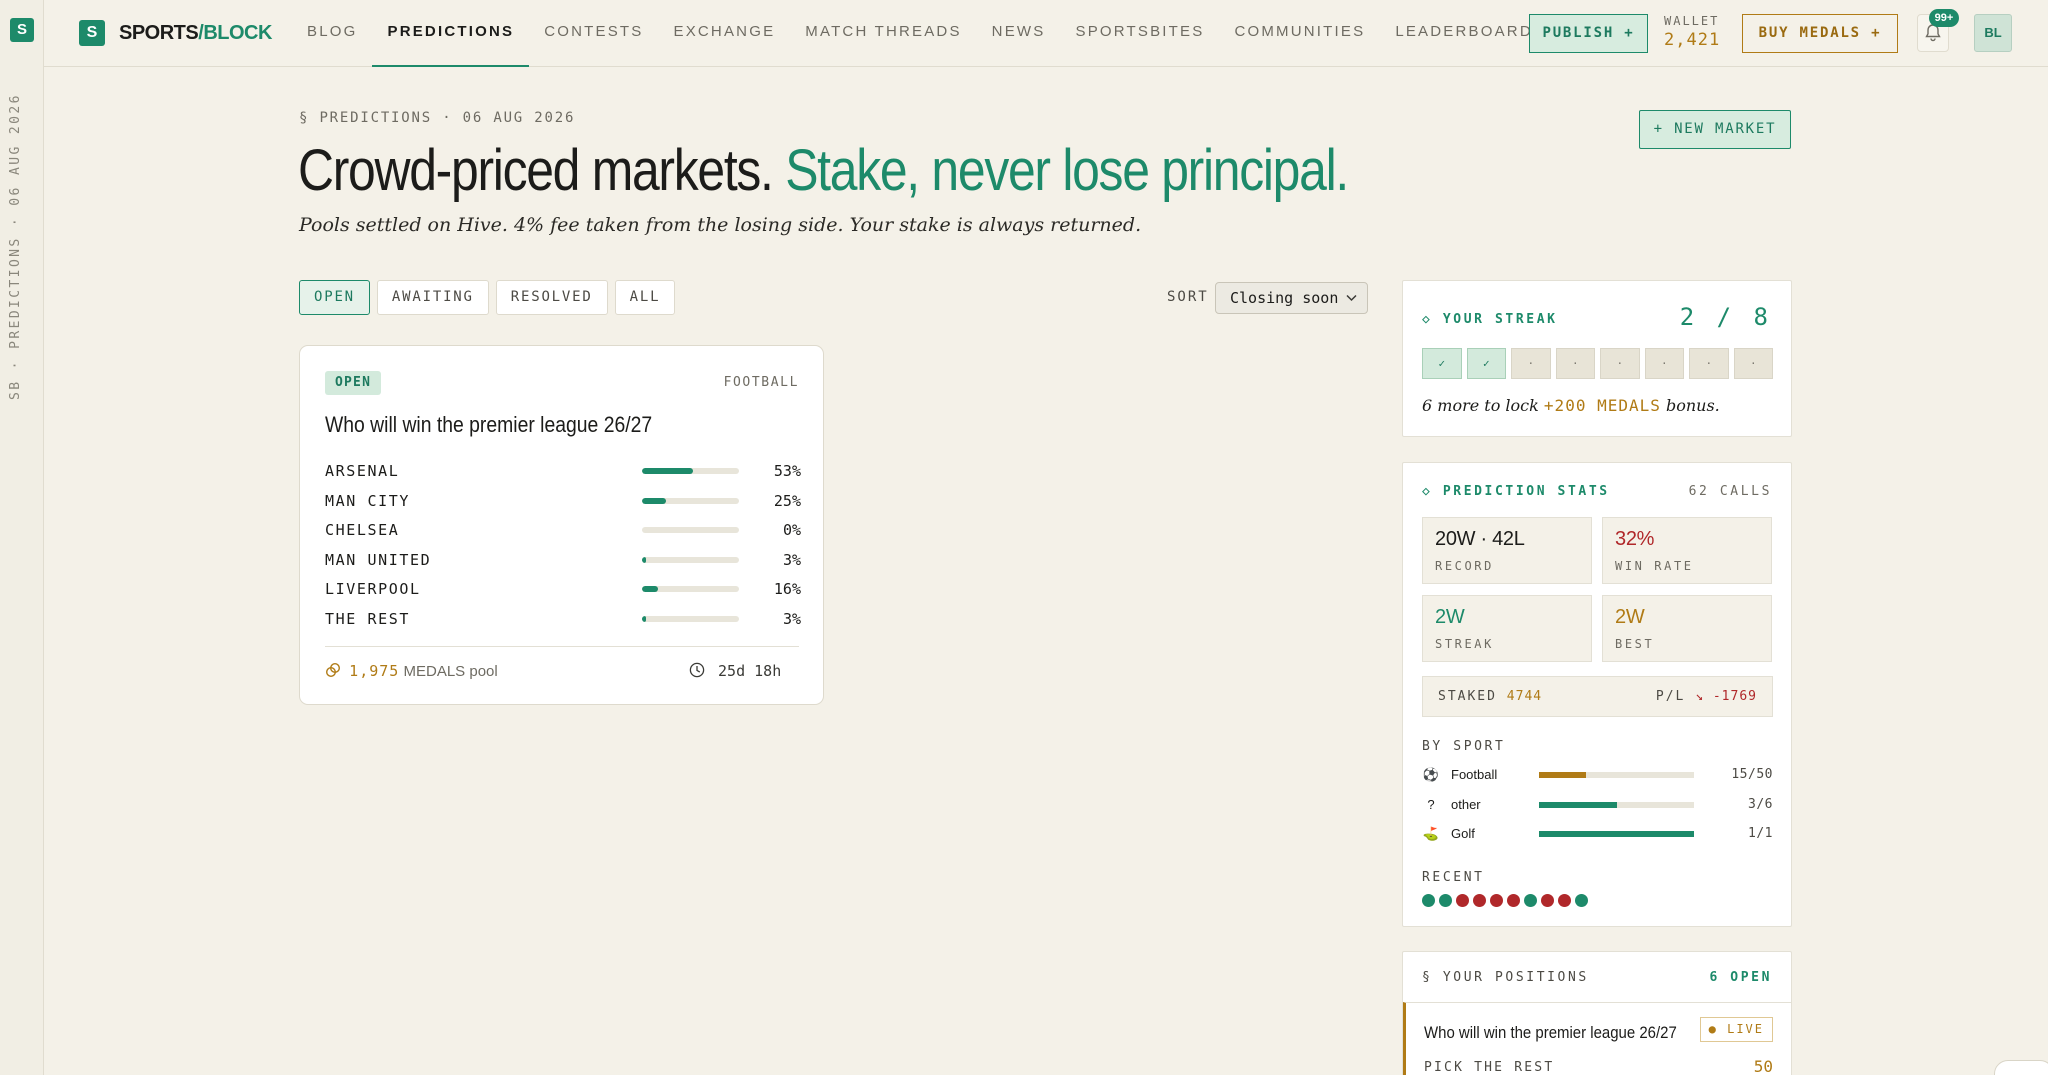 The width and height of the screenshot is (2048, 1075). What do you see at coordinates (724, 33) in the screenshot?
I see `nav-item-exchange: EXCHANGE` at bounding box center [724, 33].